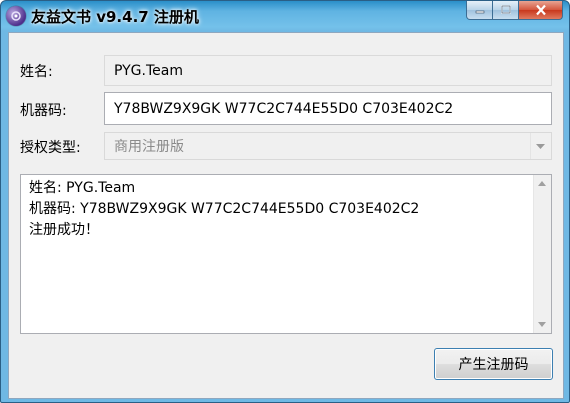  I want to click on chevron-down-icon, so click(540, 146).